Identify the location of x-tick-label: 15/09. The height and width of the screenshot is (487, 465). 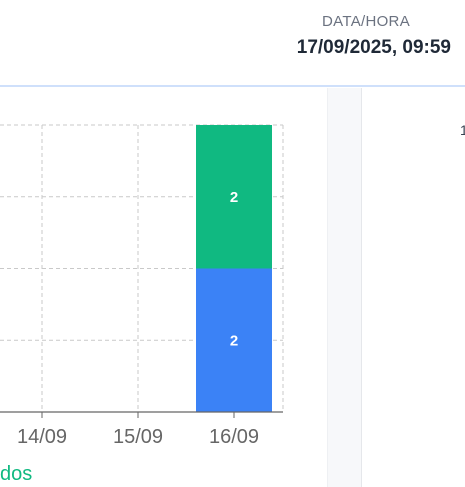
(138, 437).